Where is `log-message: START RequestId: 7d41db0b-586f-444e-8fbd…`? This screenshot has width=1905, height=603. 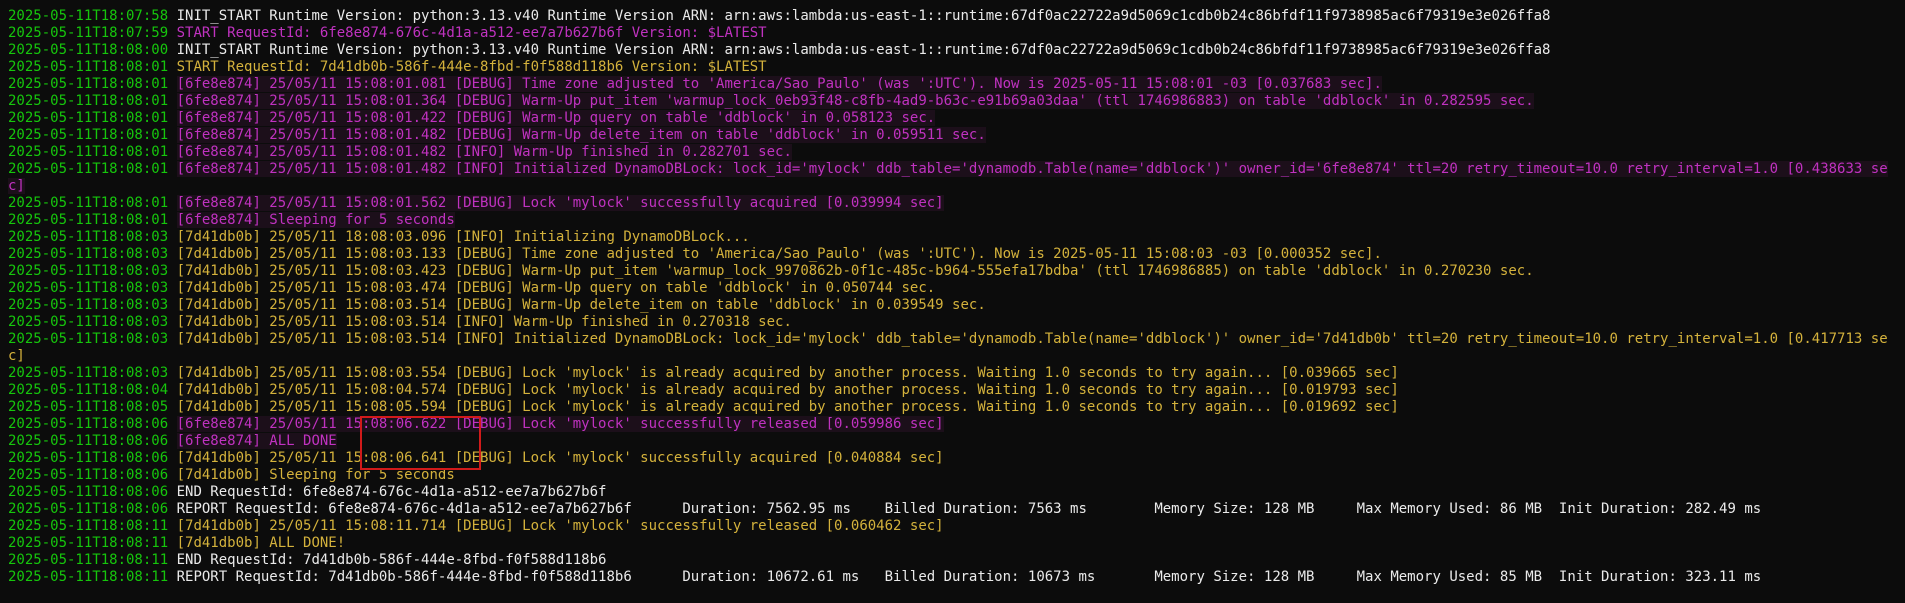
log-message: START RequestId: 7d41db0b-586f-444e-8fbd… is located at coordinates (471, 67).